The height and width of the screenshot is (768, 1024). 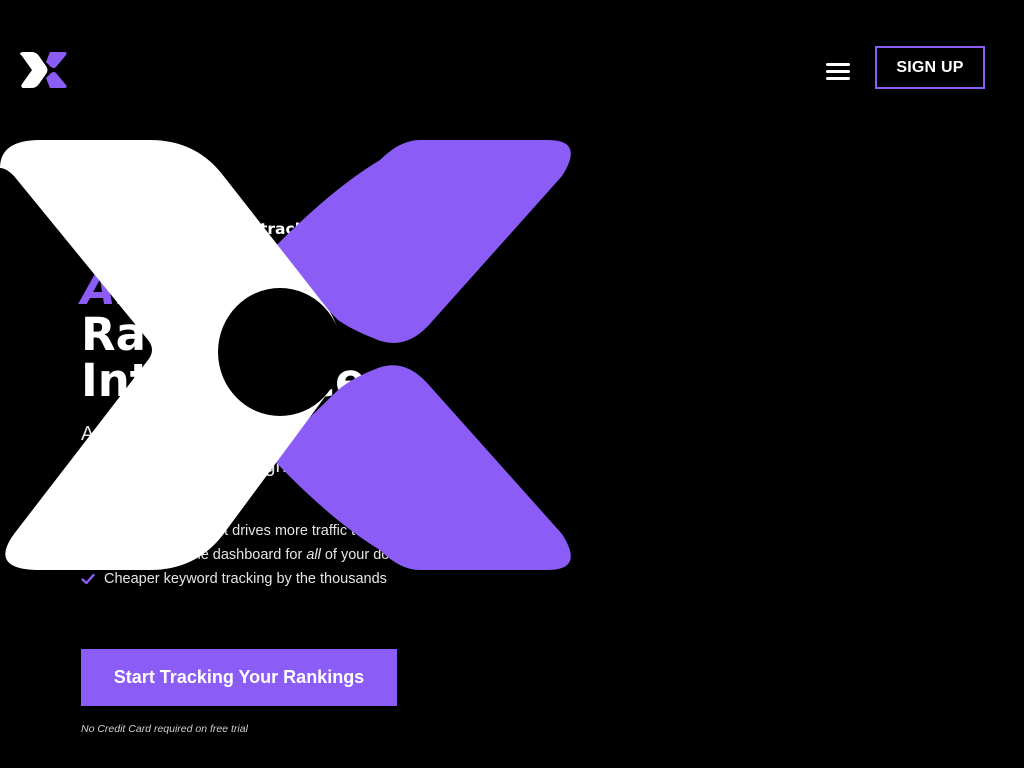 I want to click on sign-up-button: SIGN UP, so click(x=930, y=67).